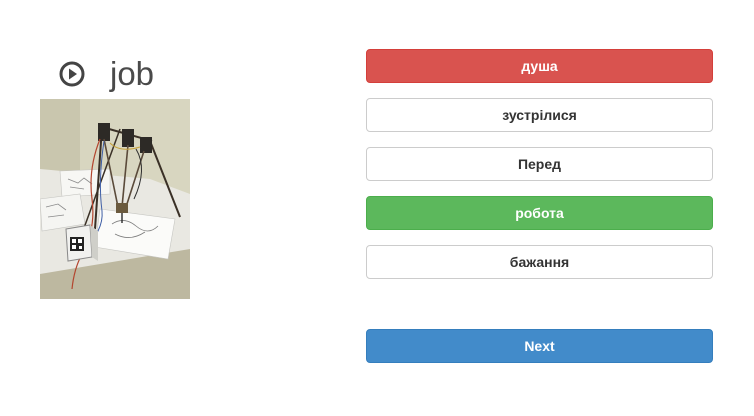 The width and height of the screenshot is (754, 416). What do you see at coordinates (72, 74) in the screenshot?
I see `play-circle-icon` at bounding box center [72, 74].